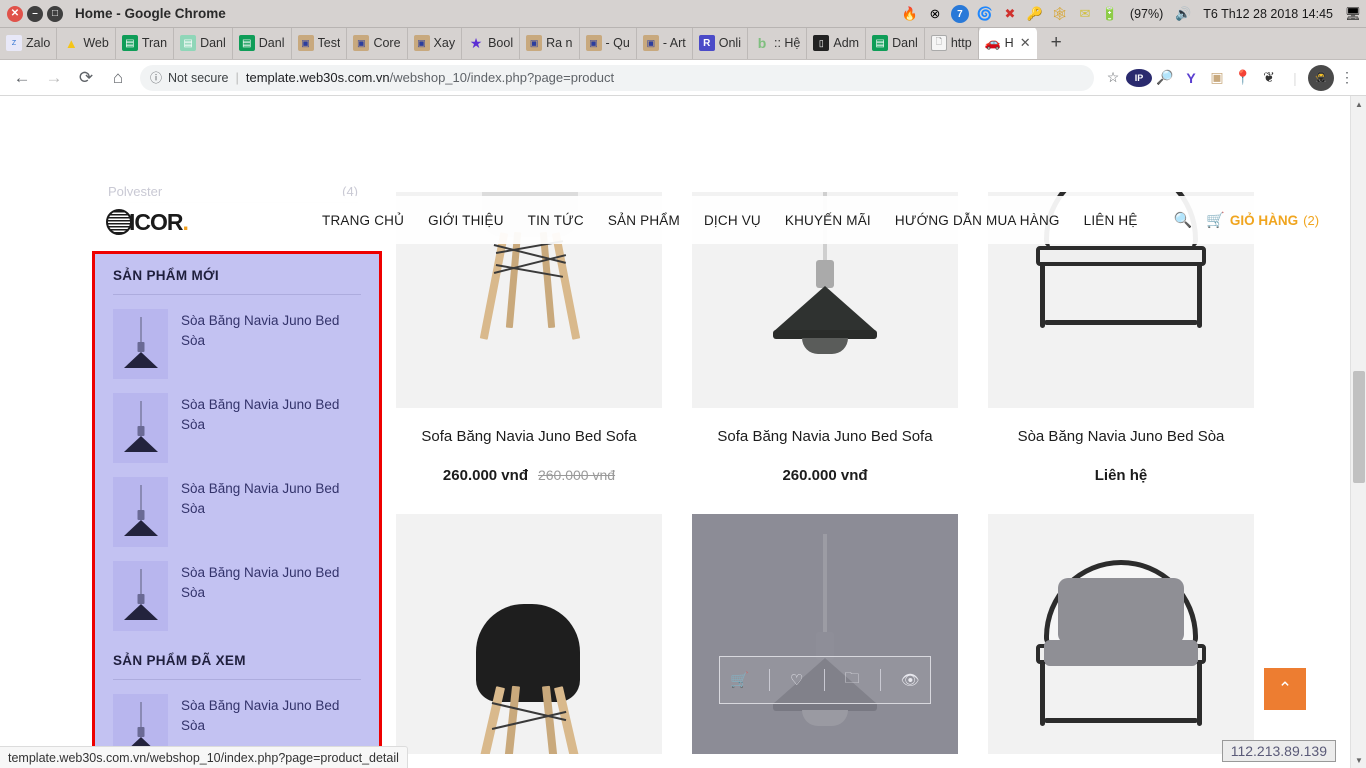 The width and height of the screenshot is (1366, 768). What do you see at coordinates (1262, 220) in the screenshot?
I see `cart-widget: 🛒 GIỎ HÀNG (2)` at bounding box center [1262, 220].